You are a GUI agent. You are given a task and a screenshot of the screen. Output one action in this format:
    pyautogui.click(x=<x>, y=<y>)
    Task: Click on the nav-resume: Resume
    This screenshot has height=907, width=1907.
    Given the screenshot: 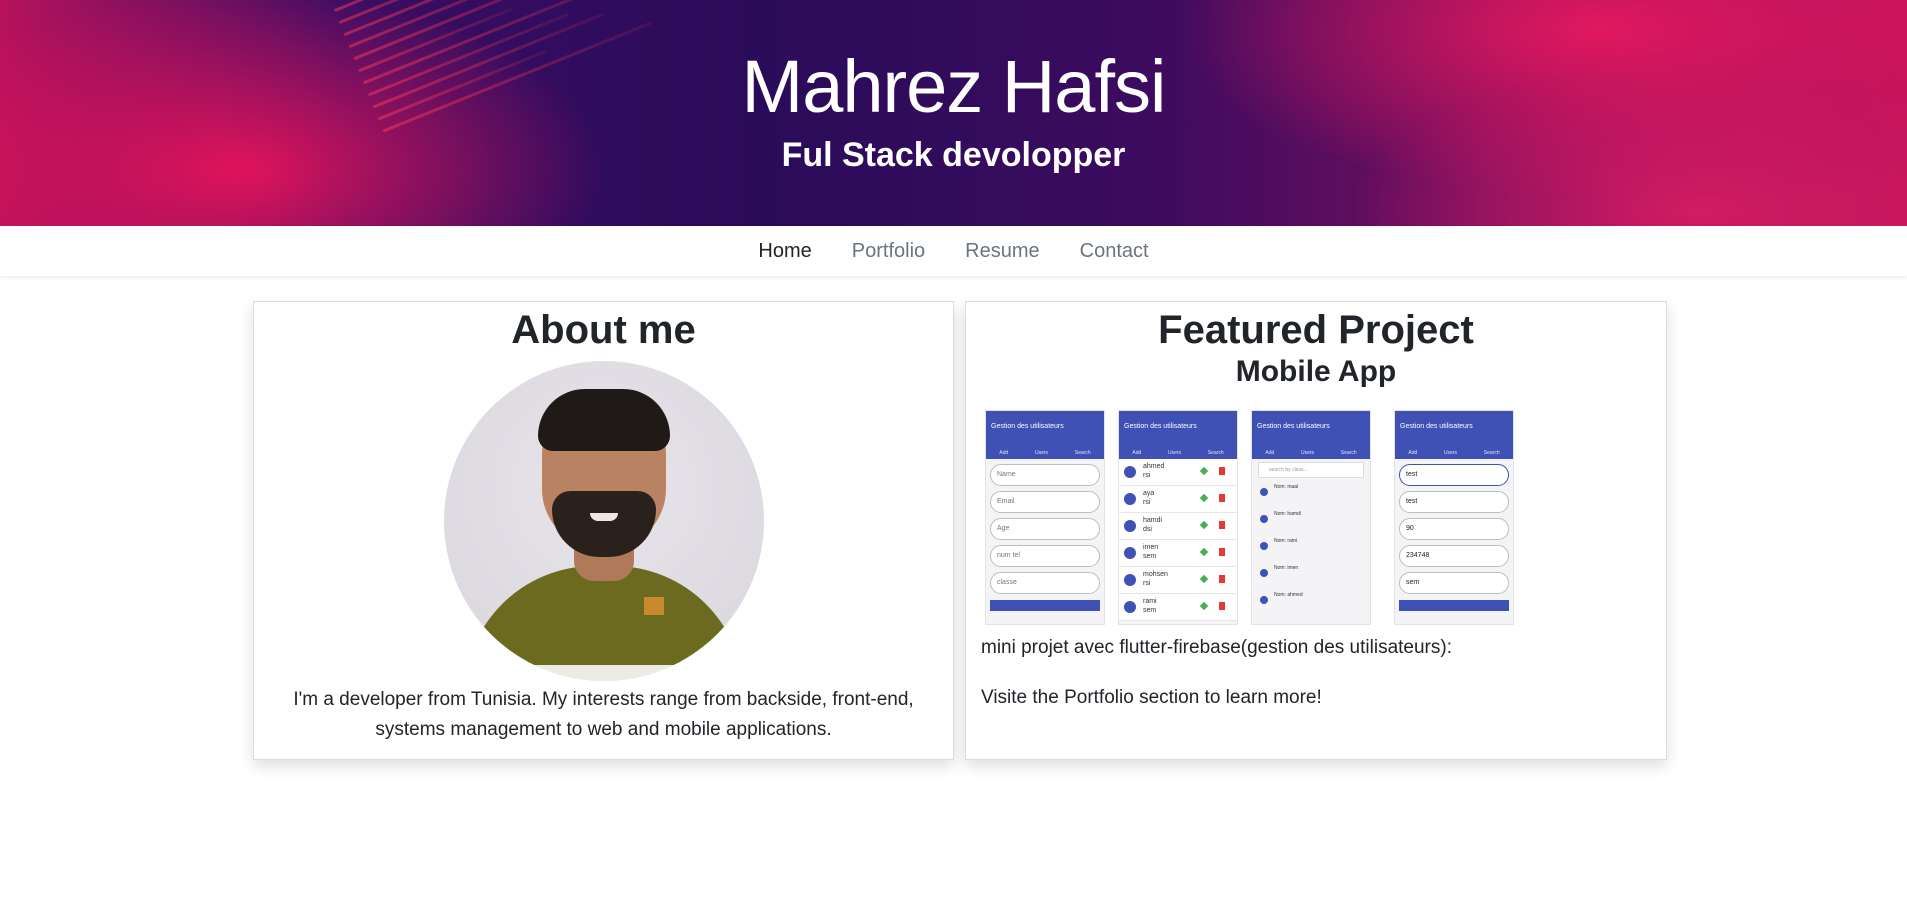 What is the action you would take?
    pyautogui.click(x=1002, y=251)
    